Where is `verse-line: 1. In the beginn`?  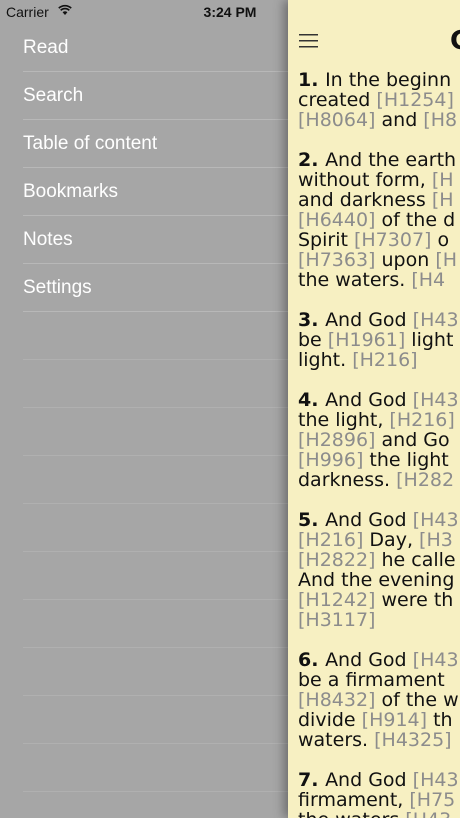 verse-line: 1. In the beginn is located at coordinates (379, 80).